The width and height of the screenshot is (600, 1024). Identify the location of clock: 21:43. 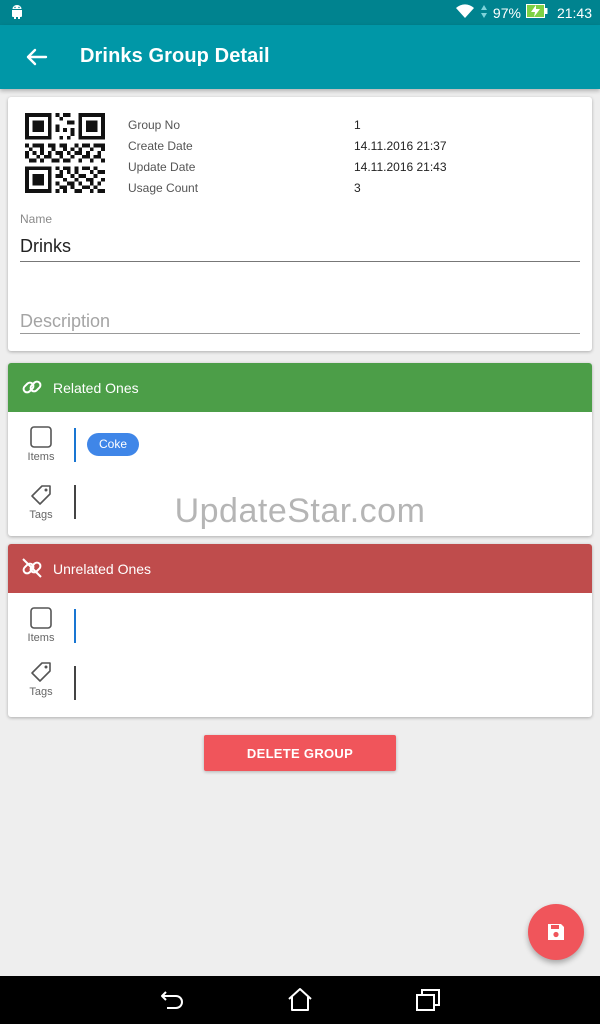
(574, 12).